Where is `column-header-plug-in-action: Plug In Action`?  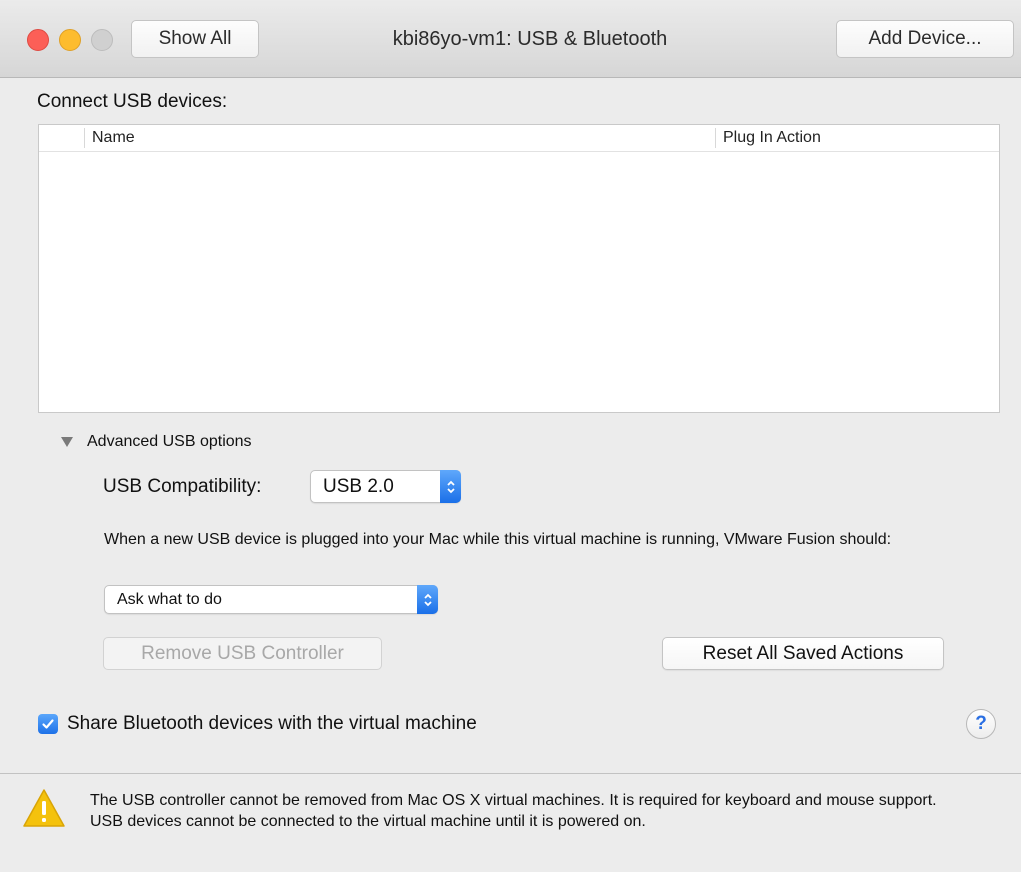
column-header-plug-in-action: Plug In Action is located at coordinates (857, 138).